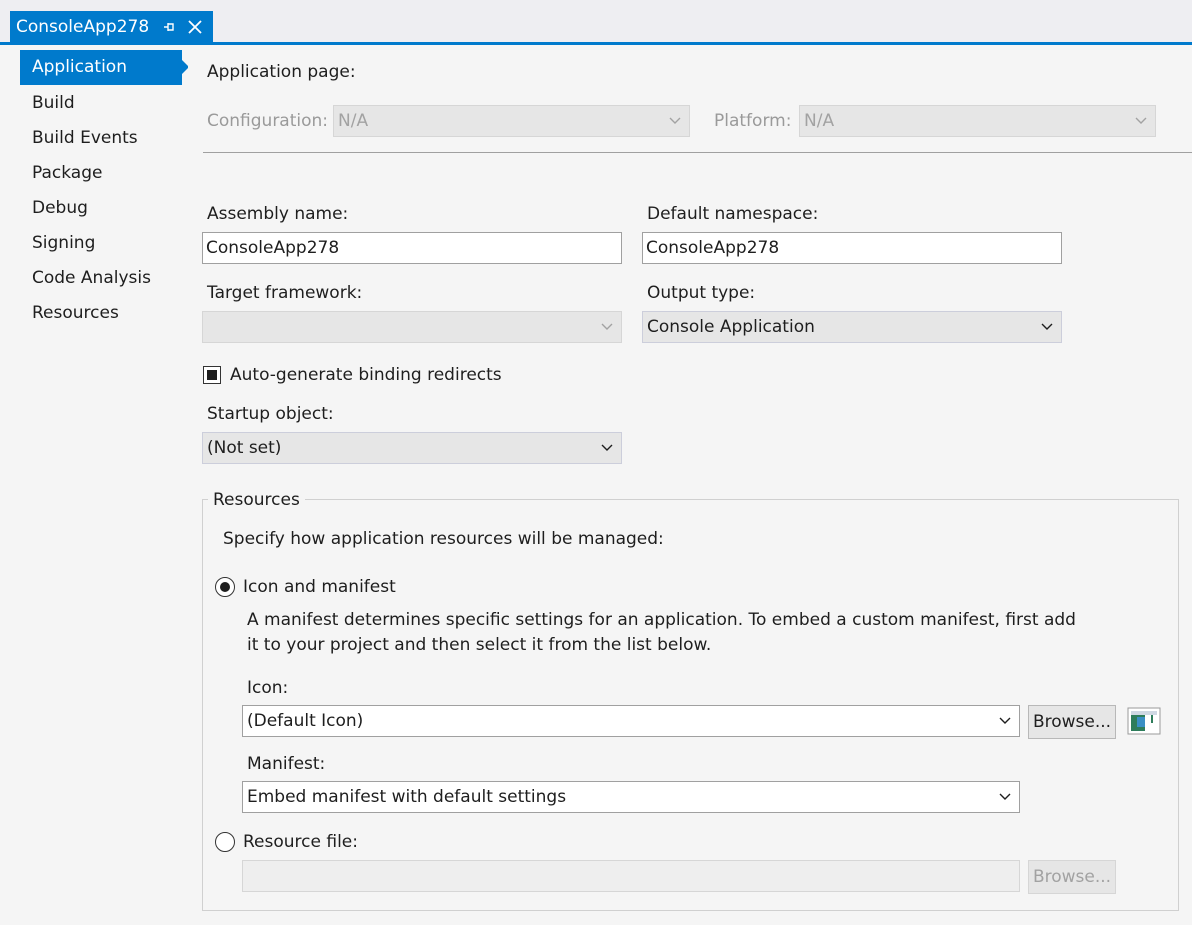 The width and height of the screenshot is (1192, 925). What do you see at coordinates (631, 797) in the screenshot?
I see `manifest-select: Embed manifest with default settings` at bounding box center [631, 797].